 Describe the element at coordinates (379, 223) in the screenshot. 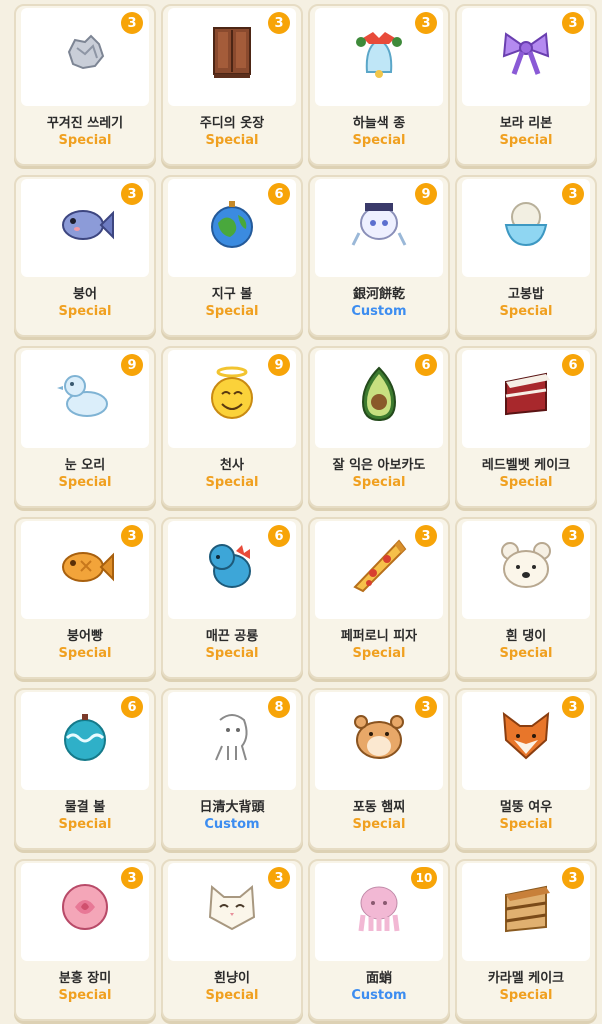

I see `anime-character-icon` at that location.